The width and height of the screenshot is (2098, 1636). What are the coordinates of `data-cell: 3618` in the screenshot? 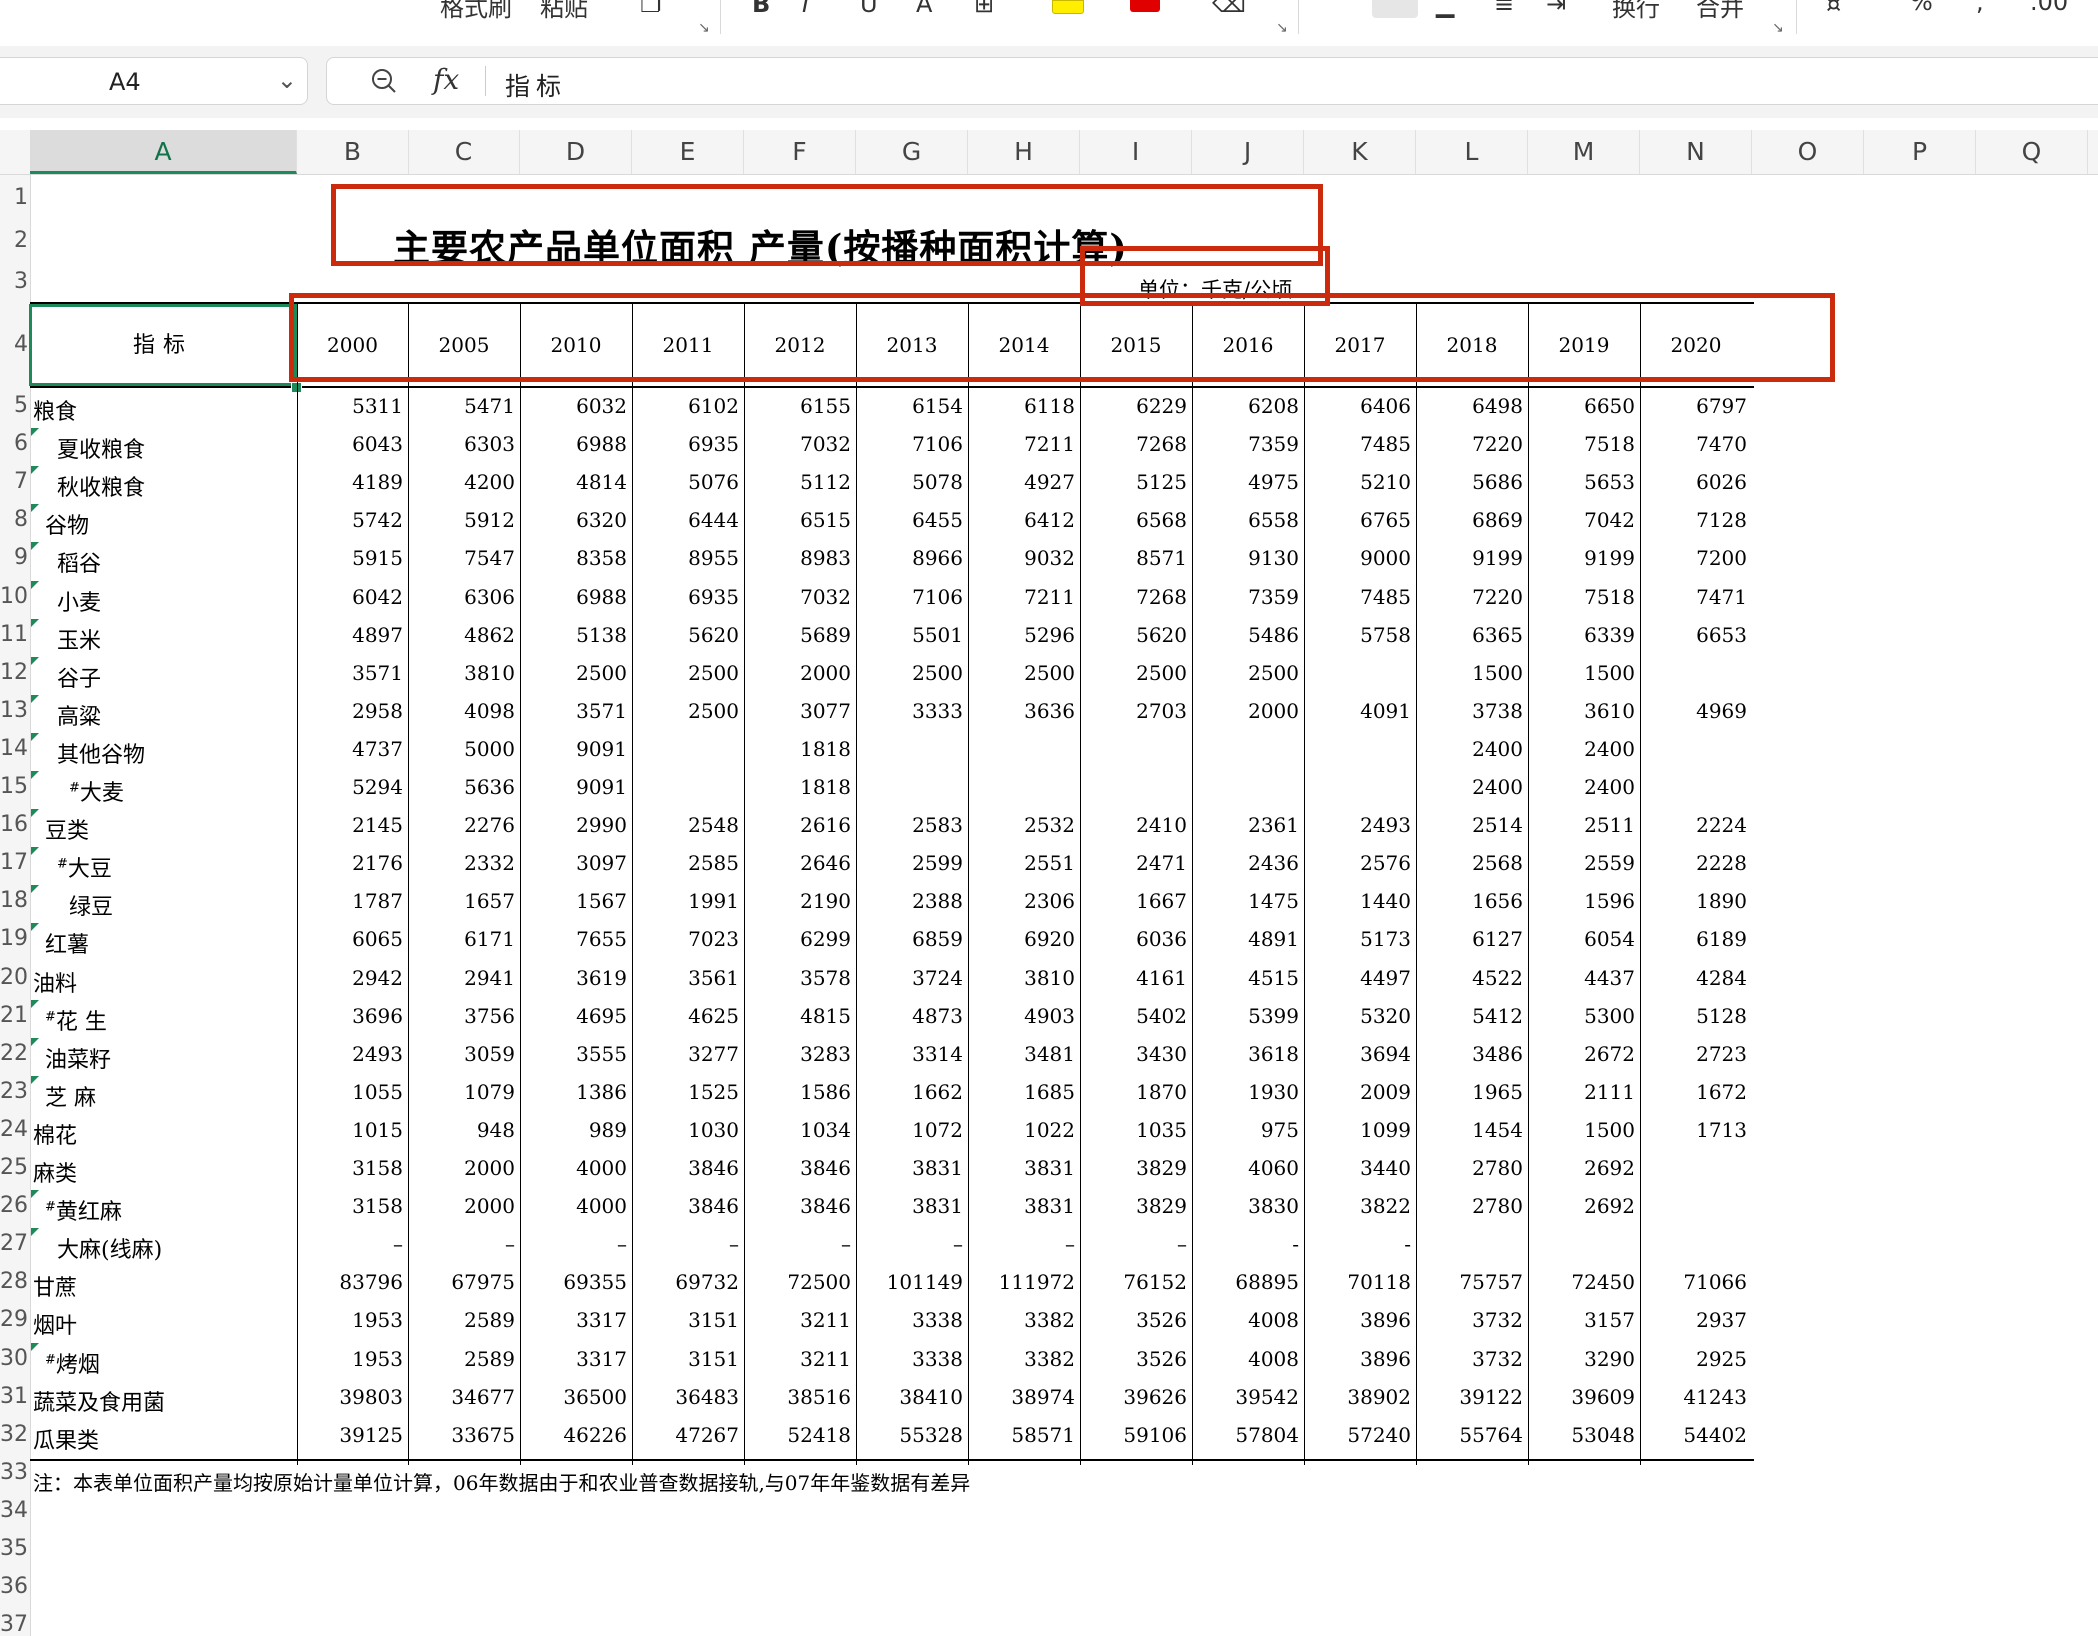 It's located at (1245, 1054).